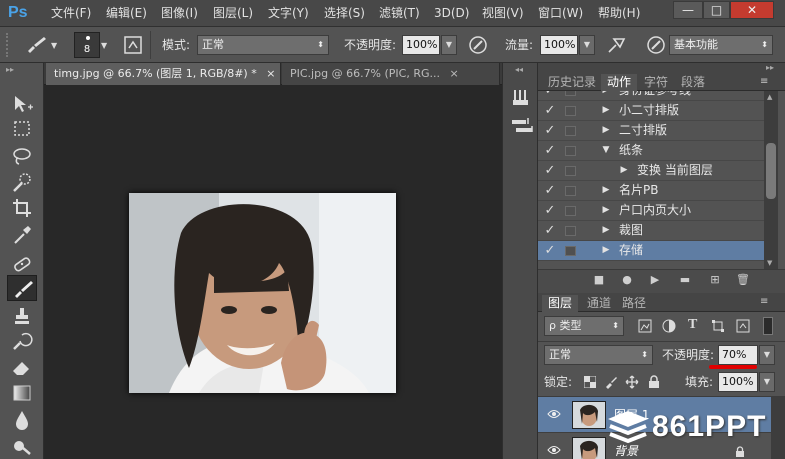 This screenshot has height=459, width=785. I want to click on action-row: ✓ ▶ 身份证参考线, so click(651, 96).